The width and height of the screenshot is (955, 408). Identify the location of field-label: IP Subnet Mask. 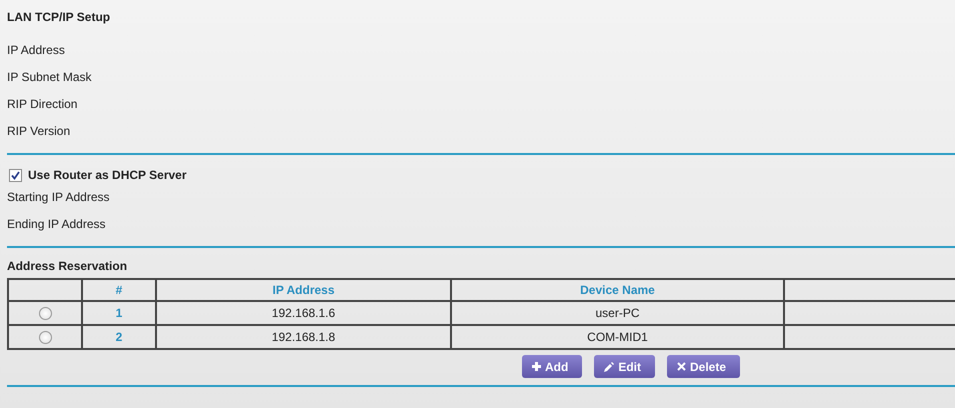
(49, 77).